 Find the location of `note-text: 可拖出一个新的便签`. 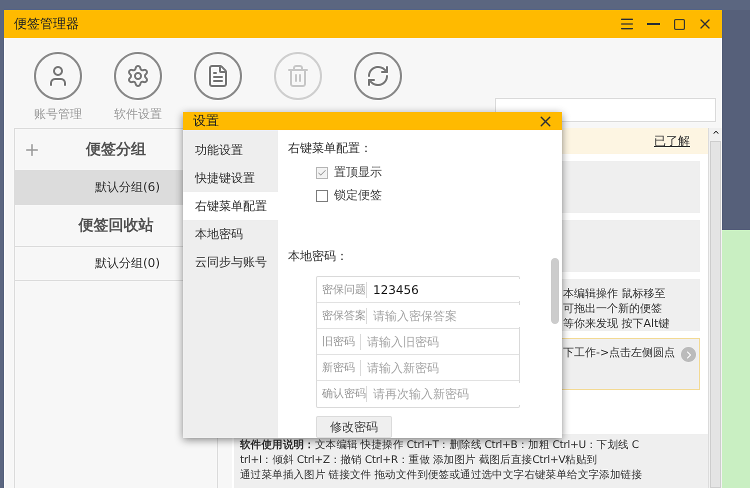

note-text: 可拖出一个新的便签 is located at coordinates (612, 308).